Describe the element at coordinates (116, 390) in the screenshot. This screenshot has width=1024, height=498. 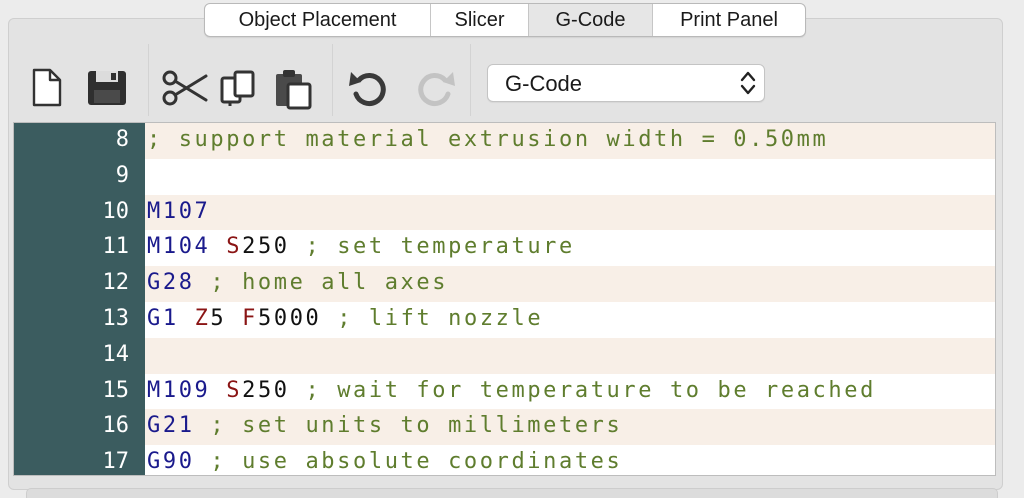
I see `line-number: 15` at that location.